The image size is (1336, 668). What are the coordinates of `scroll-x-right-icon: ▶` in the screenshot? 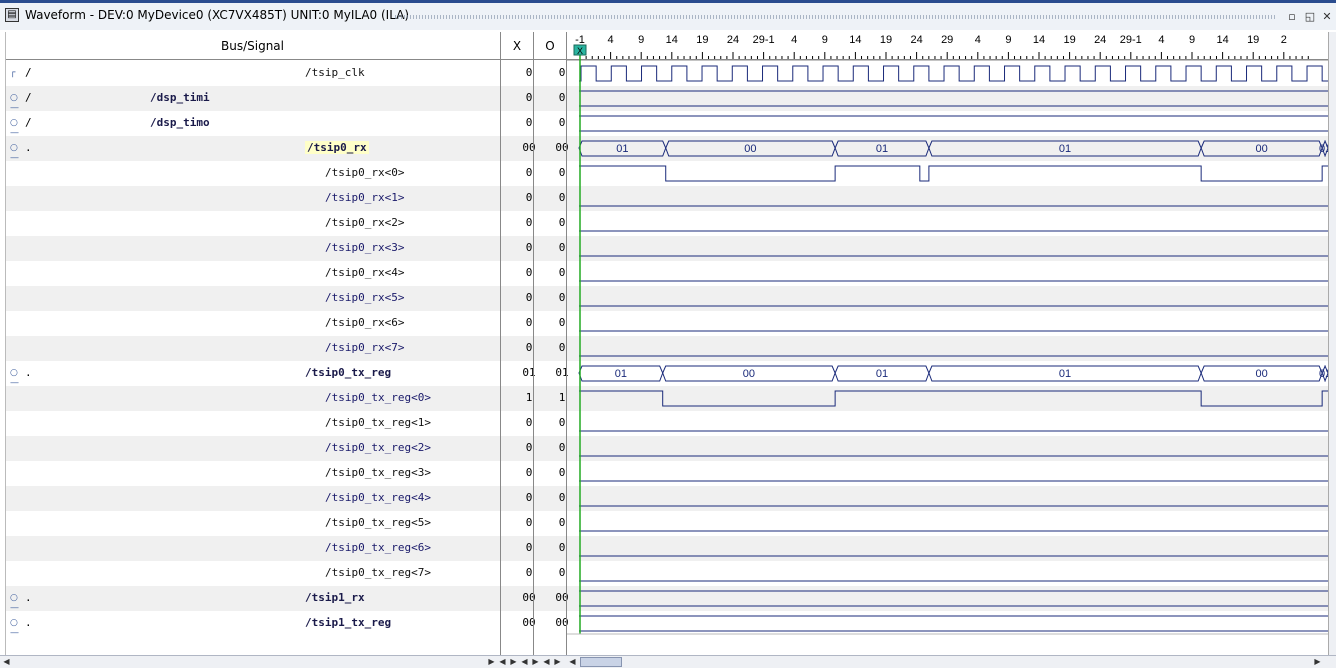 It's located at (535, 662).